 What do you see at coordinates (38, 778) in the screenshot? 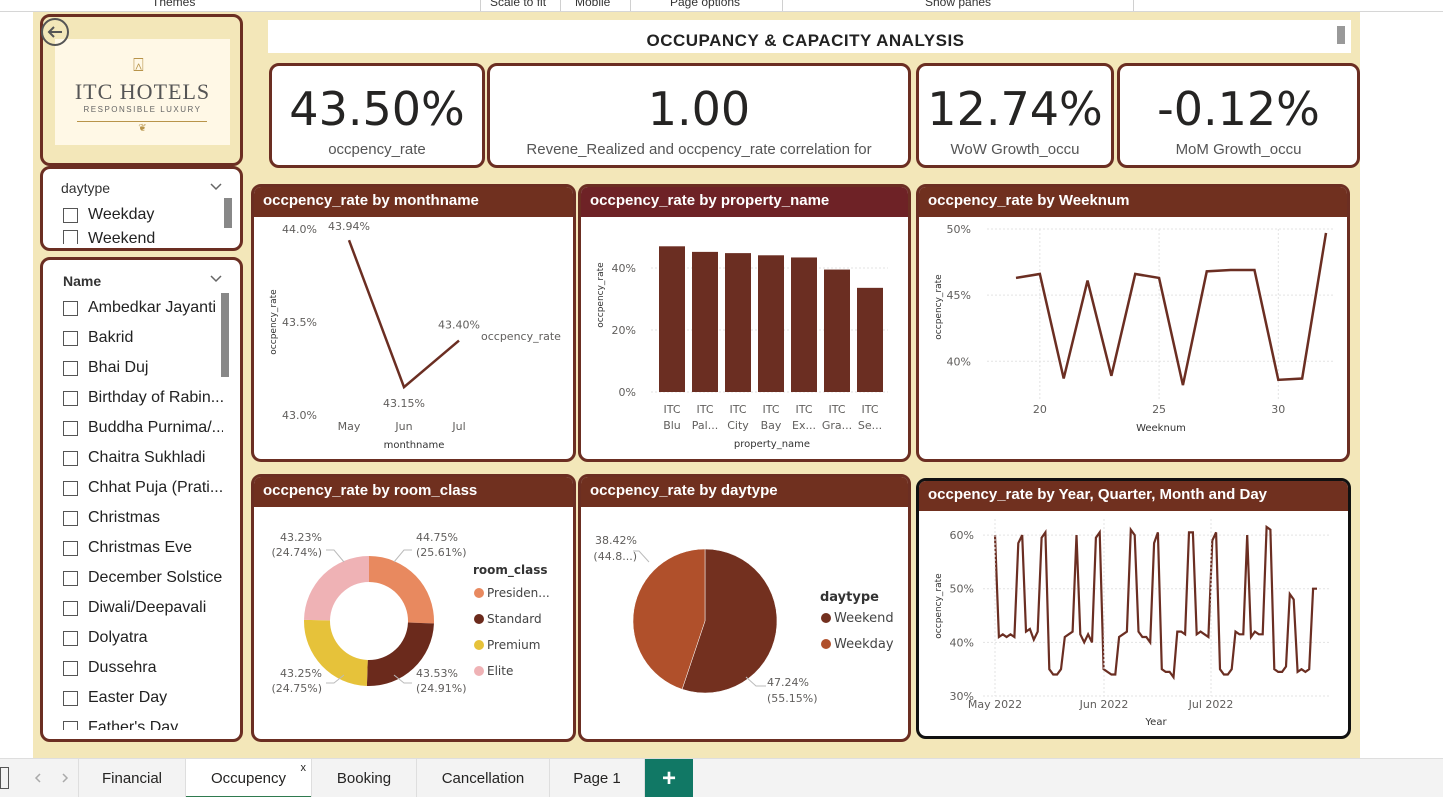
I see `prev-page-icon` at bounding box center [38, 778].